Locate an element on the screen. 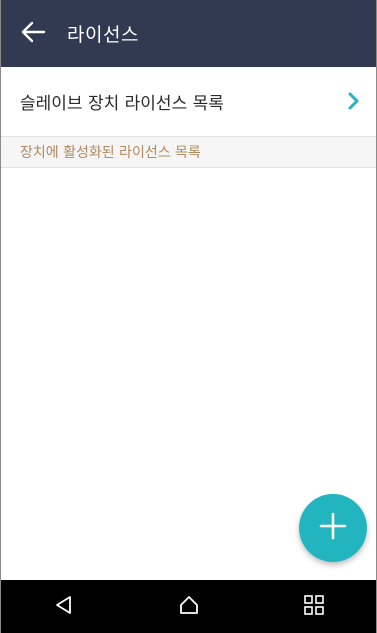  section-header-label: 장치에 활성화된 라이선스 목록 is located at coordinates (110, 153).